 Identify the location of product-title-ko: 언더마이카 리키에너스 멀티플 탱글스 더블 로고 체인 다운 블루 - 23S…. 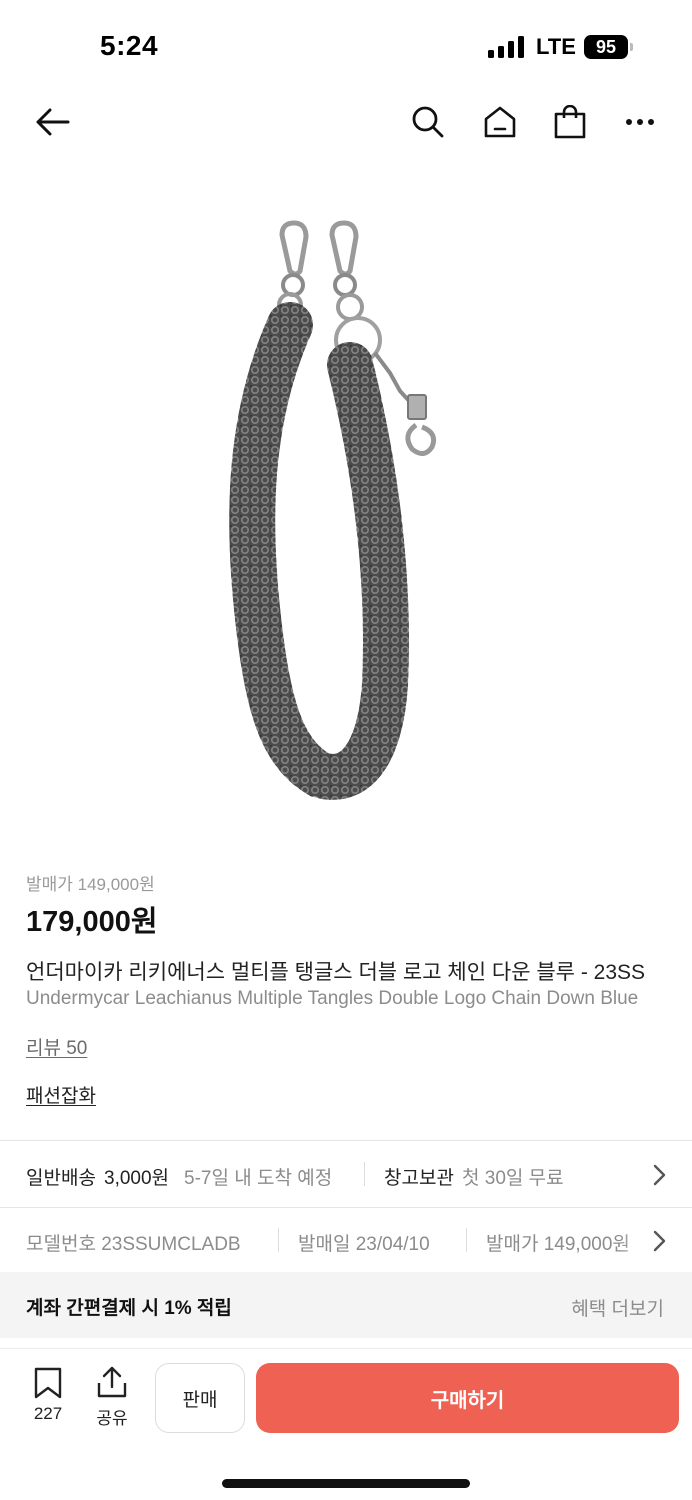
(336, 972).